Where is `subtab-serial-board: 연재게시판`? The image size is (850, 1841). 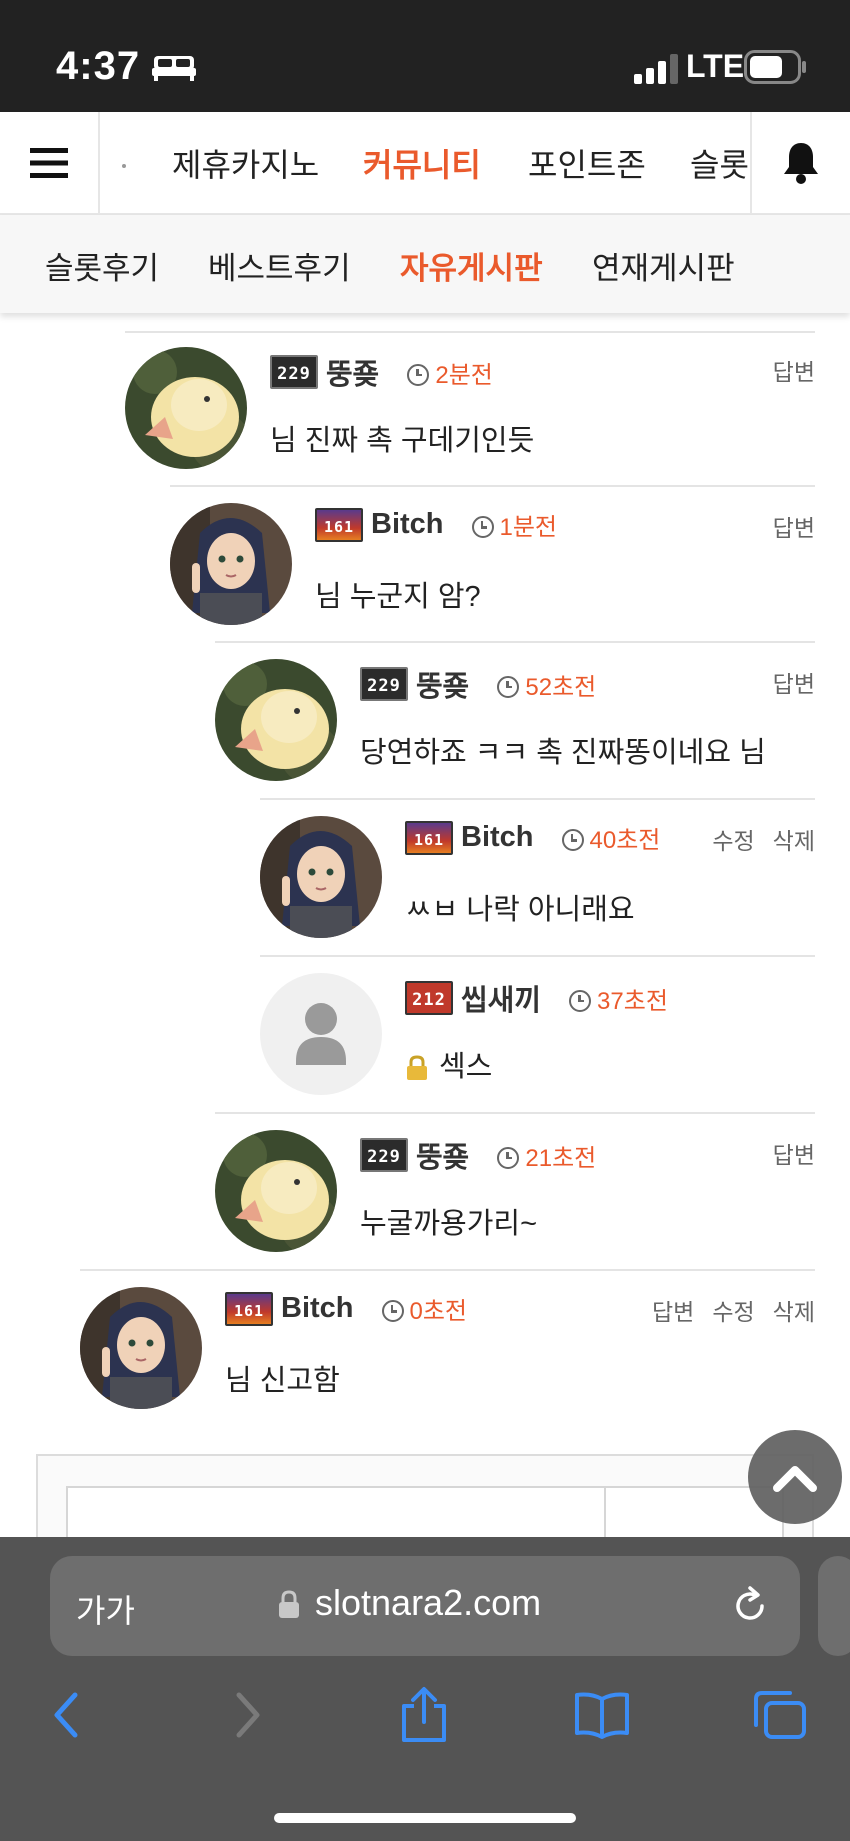 subtab-serial-board: 연재게시판 is located at coordinates (663, 265).